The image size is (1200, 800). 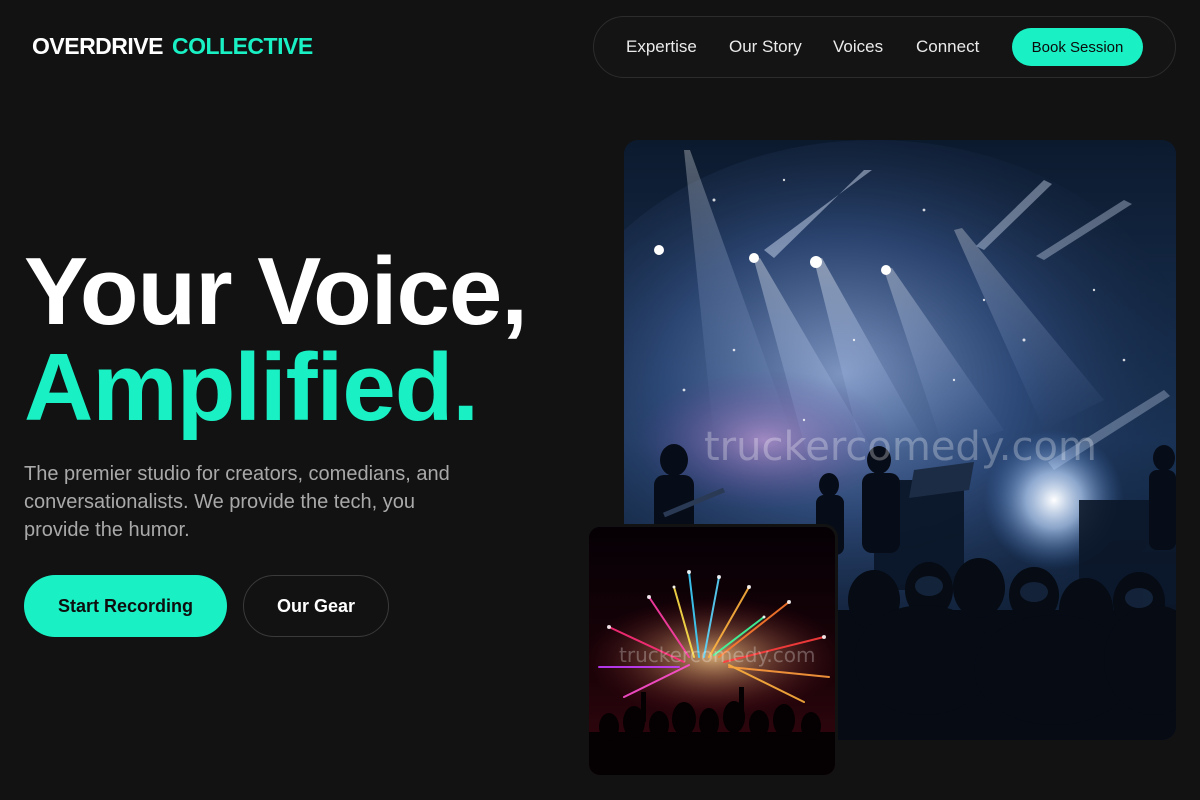 I want to click on nav-link-connect: Connect, so click(x=947, y=47).